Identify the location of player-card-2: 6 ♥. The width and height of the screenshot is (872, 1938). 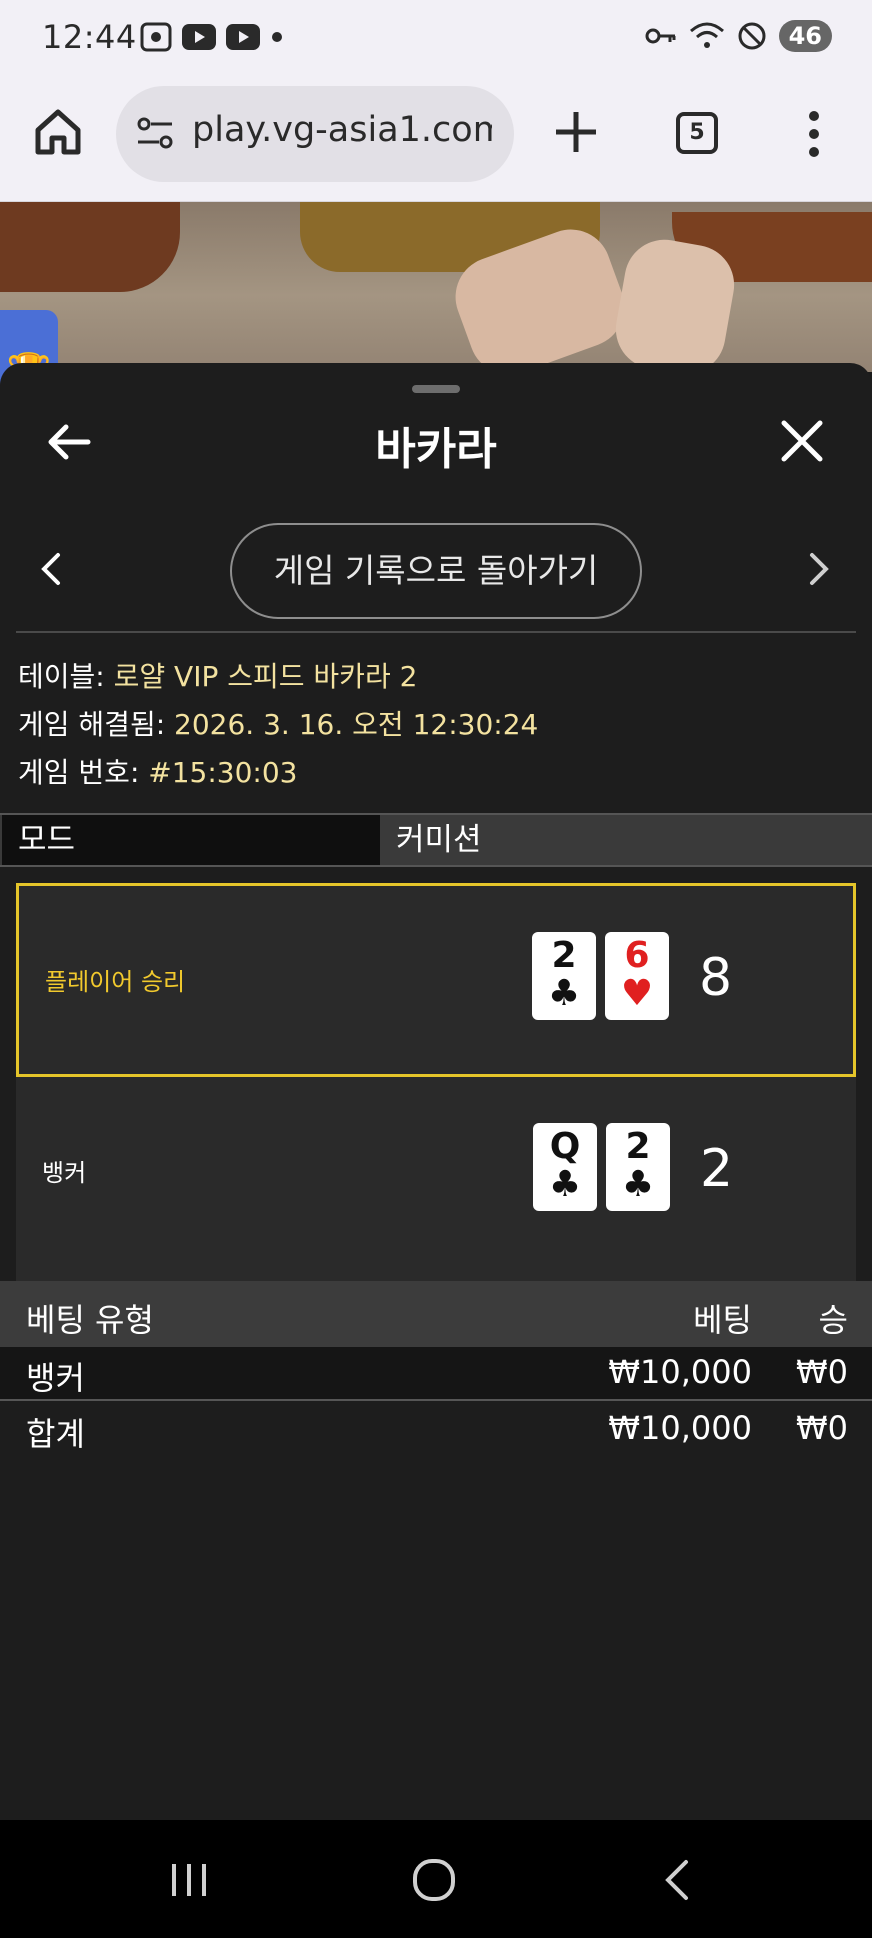
(637, 976).